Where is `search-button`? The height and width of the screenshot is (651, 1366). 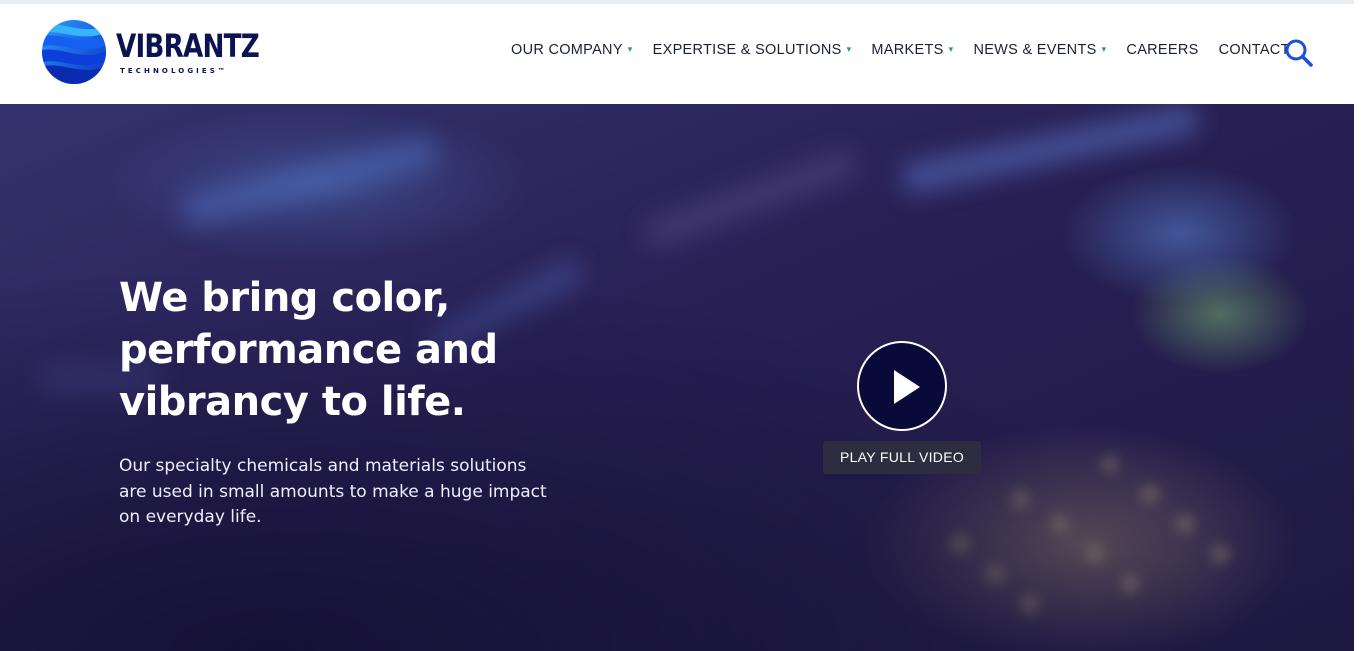
search-button is located at coordinates (1299, 53).